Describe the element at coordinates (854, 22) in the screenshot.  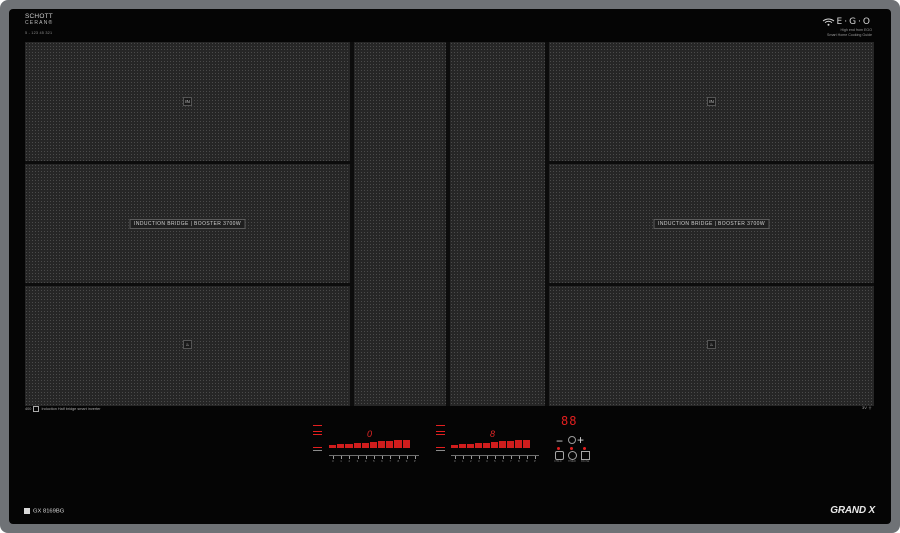
I see `ego-logo-text: E·G·O` at that location.